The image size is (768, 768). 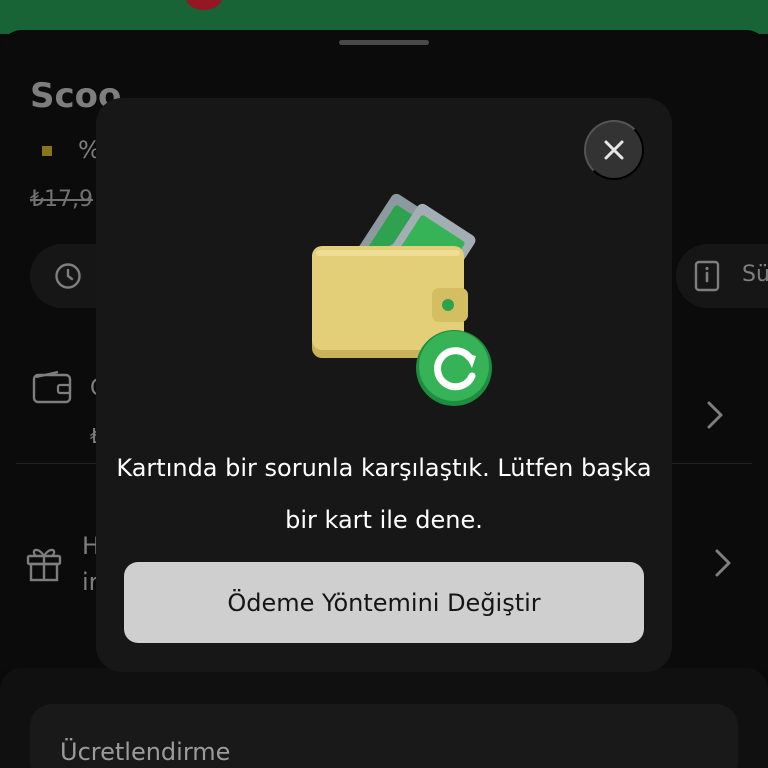 What do you see at coordinates (384, 602) in the screenshot?
I see `change-payment-method-button: Ödeme Yöntemini Değiştir` at bounding box center [384, 602].